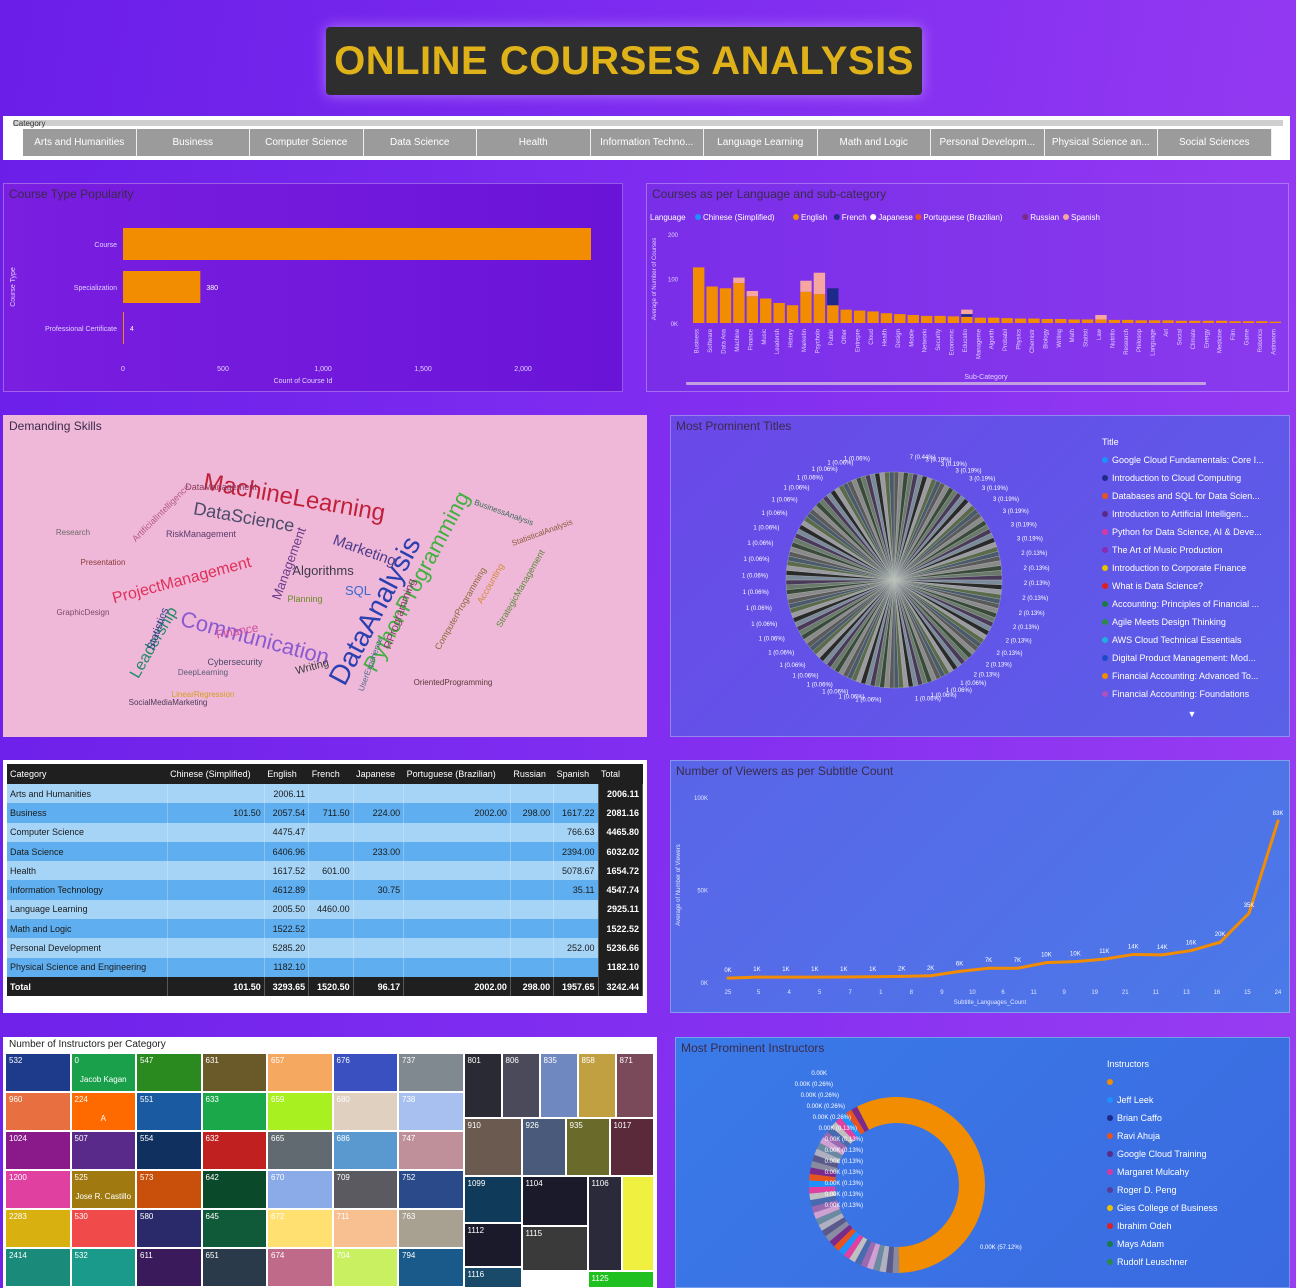 The width and height of the screenshot is (1296, 1288). Describe the element at coordinates (620, 774) in the screenshot. I see `table-header-cell: Total` at that location.